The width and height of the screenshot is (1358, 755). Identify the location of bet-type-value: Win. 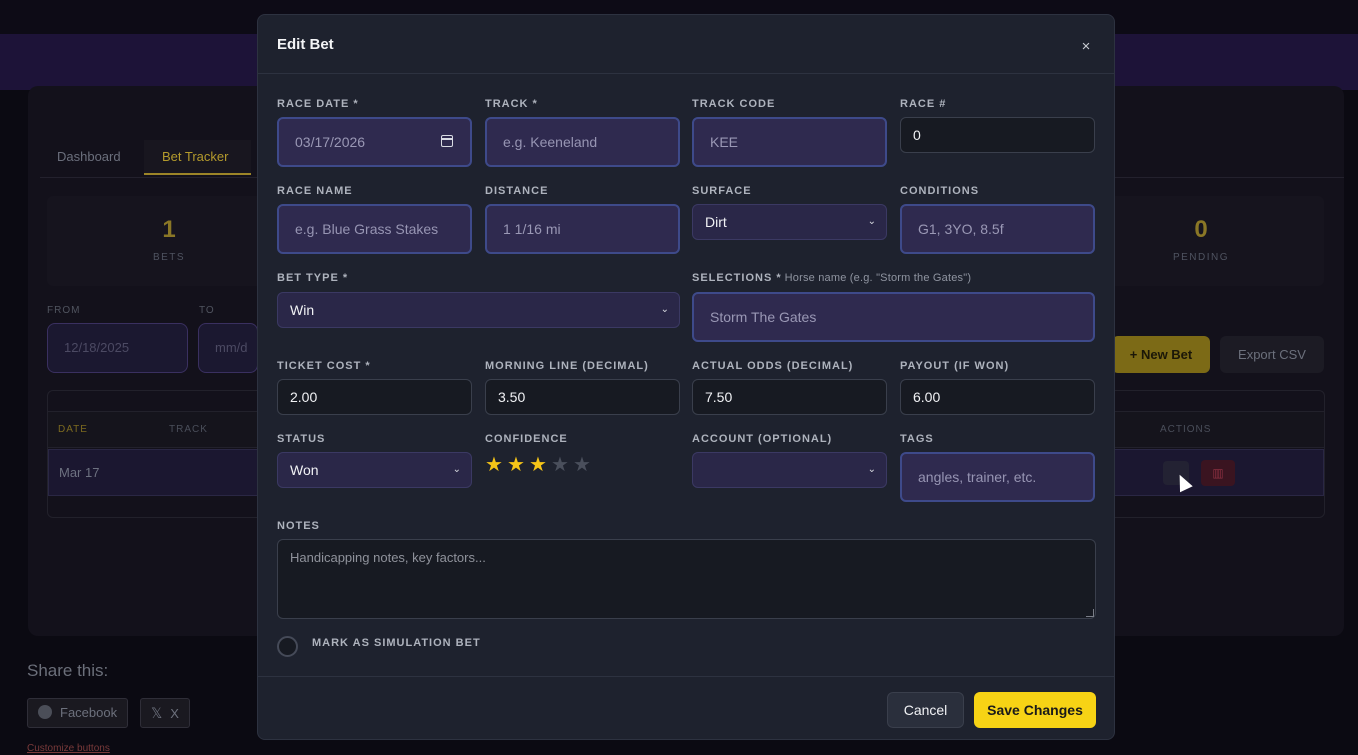
(302, 310).